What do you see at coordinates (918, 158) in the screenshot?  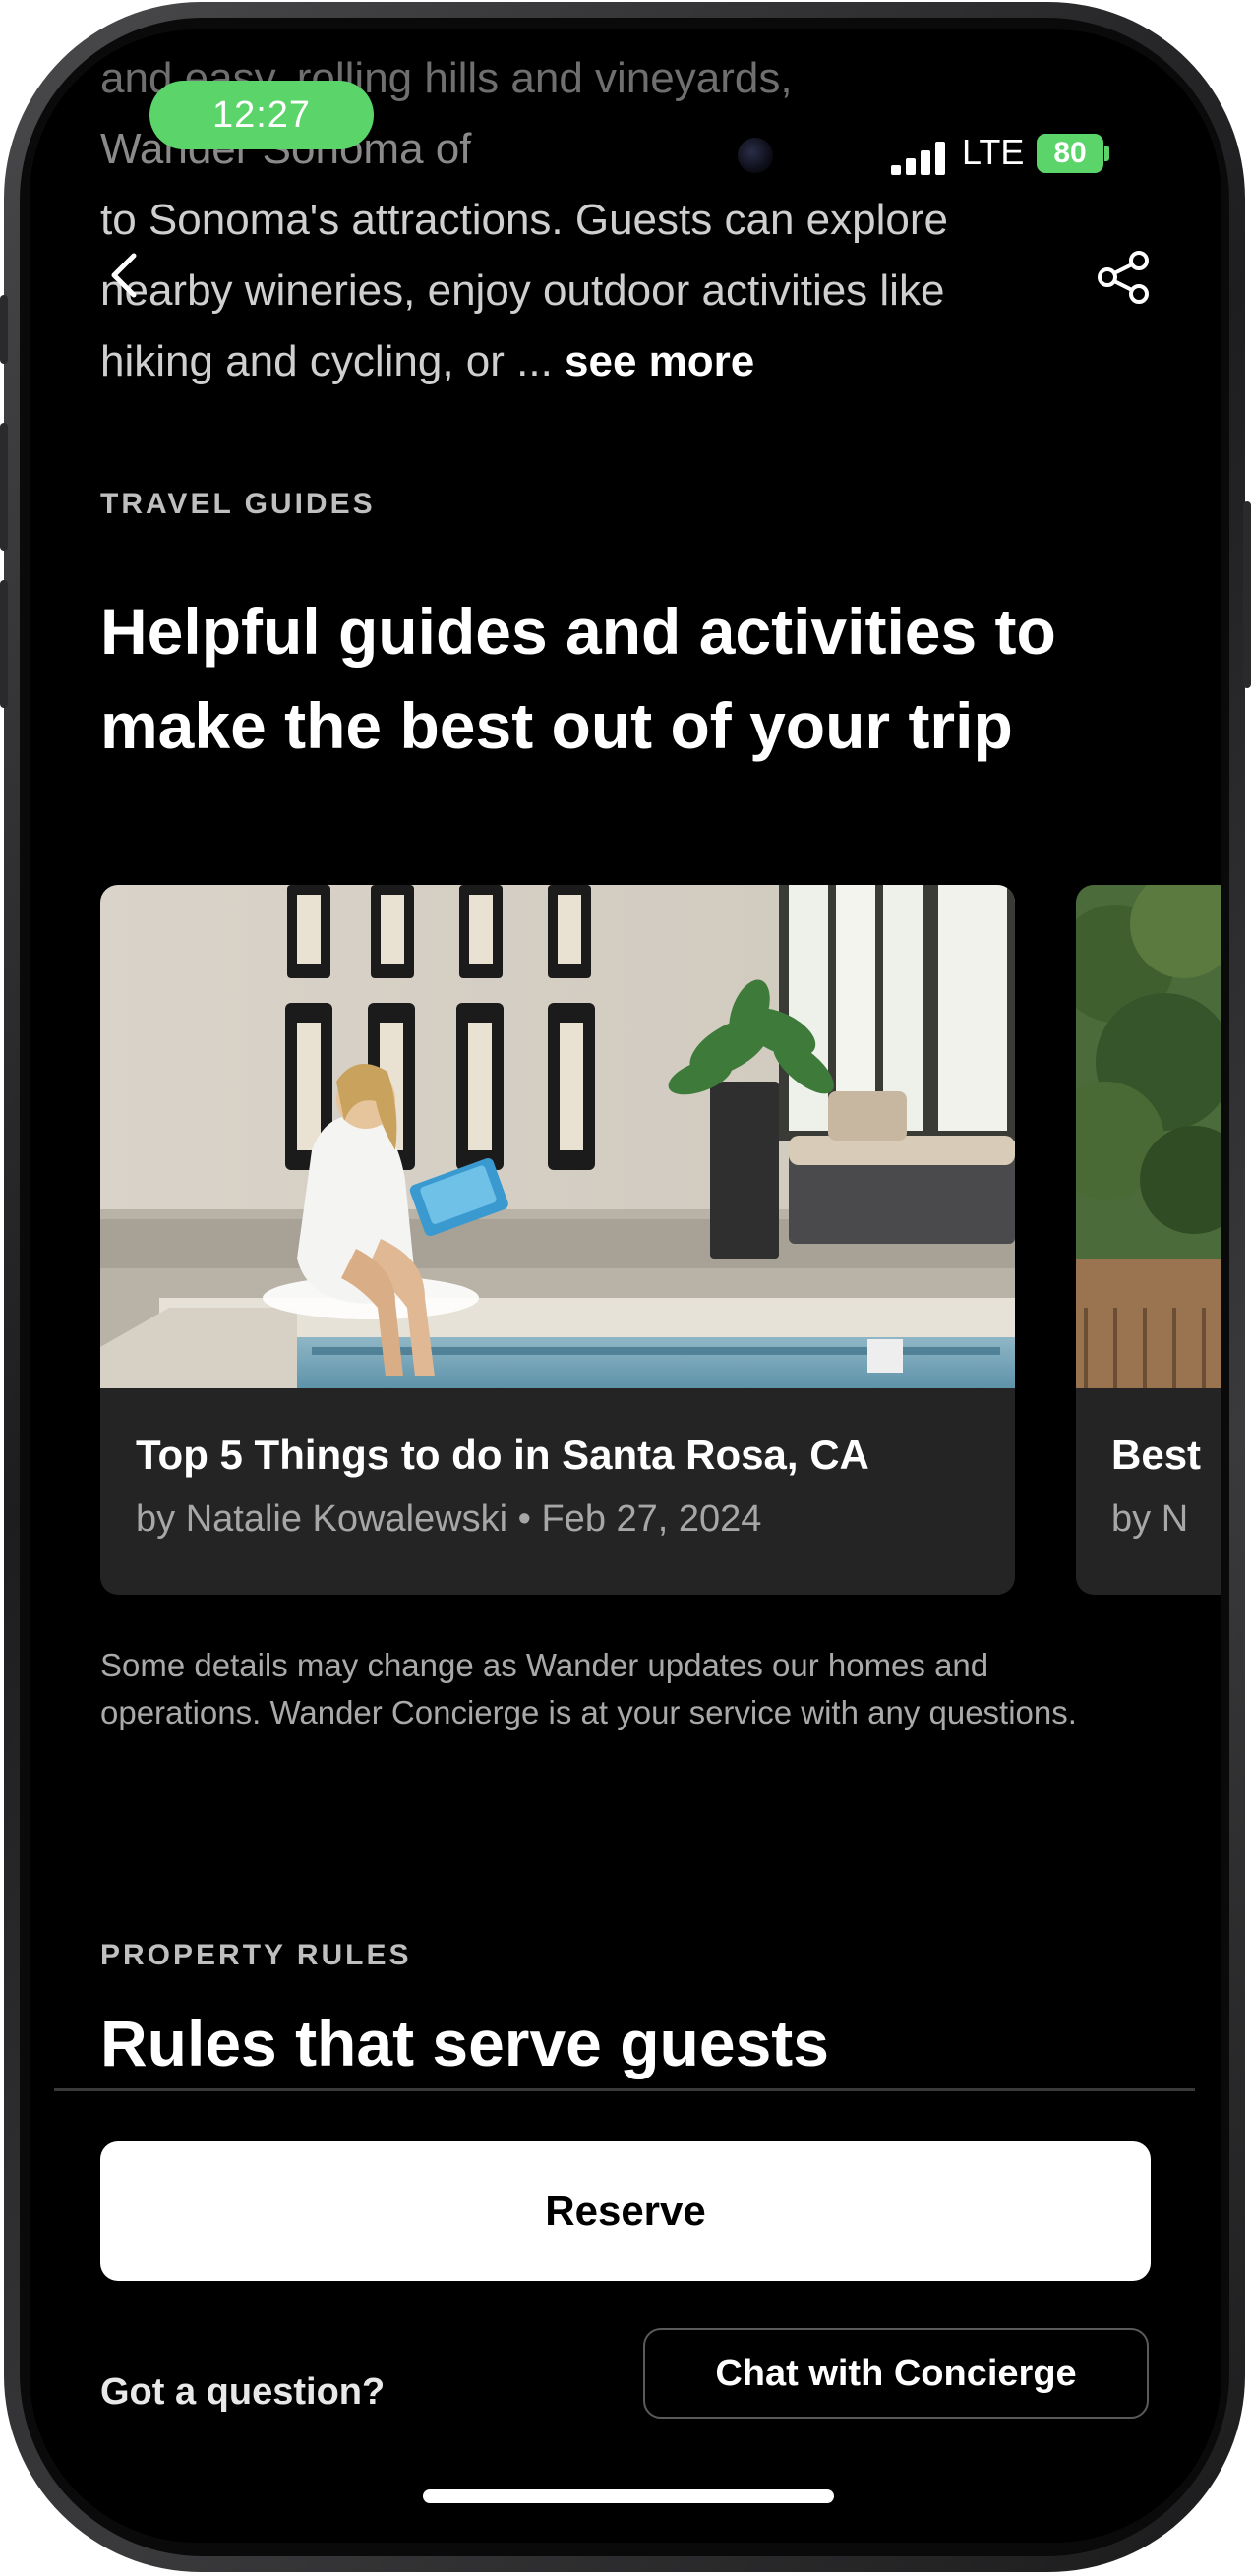 I see `signal-bars-icon` at bounding box center [918, 158].